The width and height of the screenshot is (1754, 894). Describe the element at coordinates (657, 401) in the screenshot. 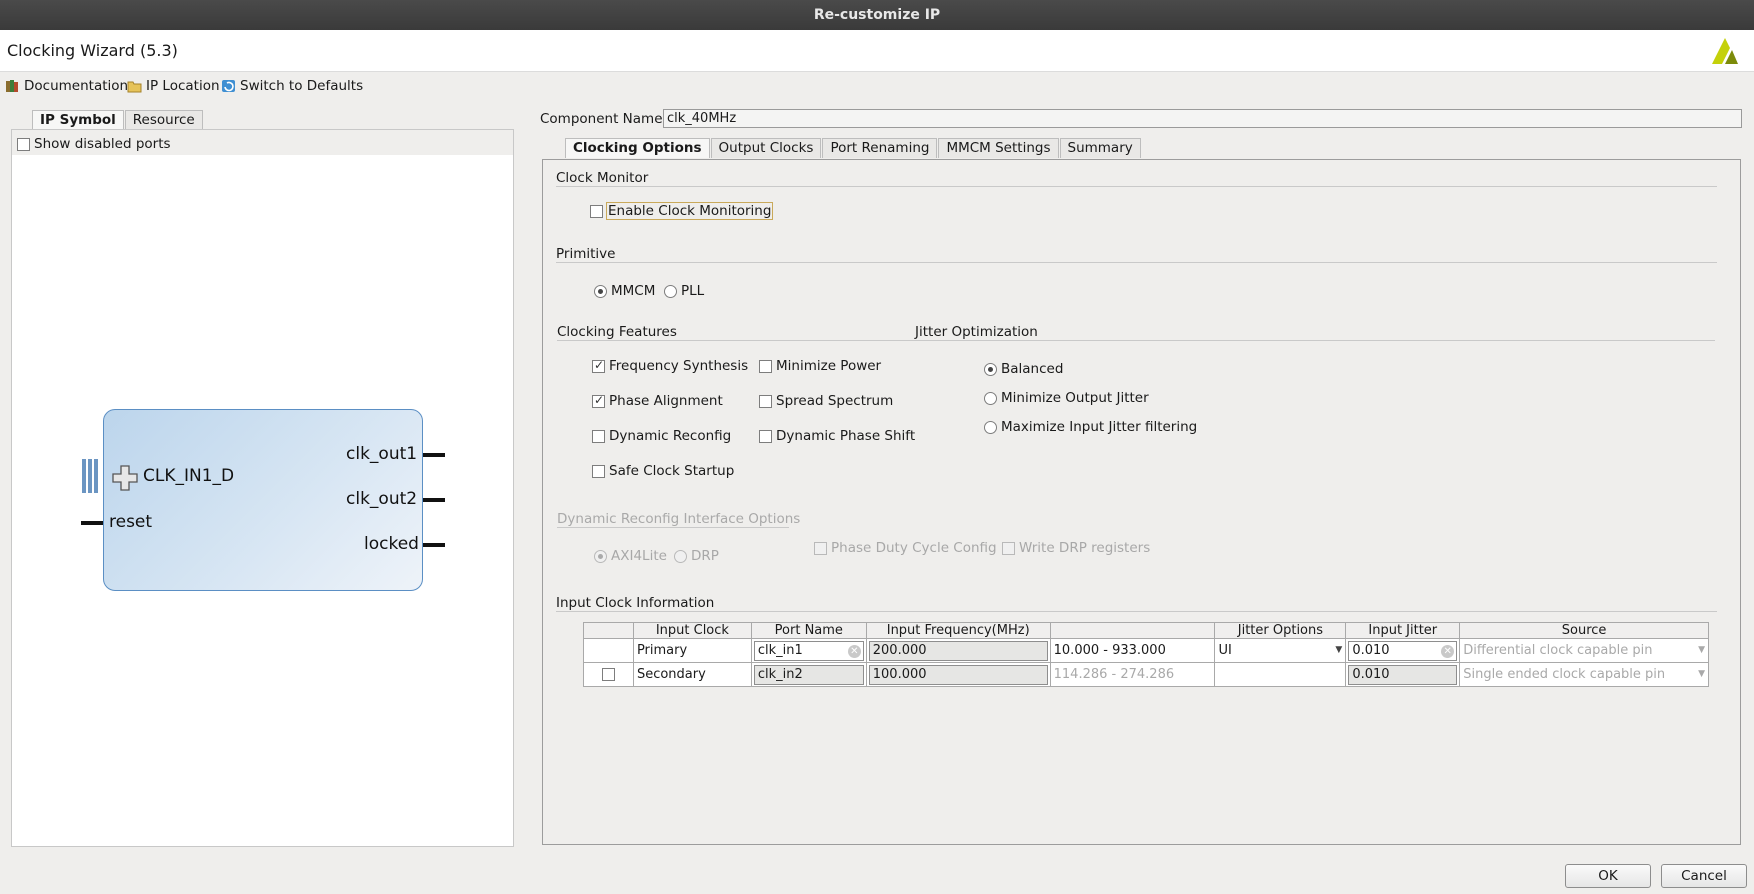

I see `phase-alignment-option: Phase Alignment` at that location.